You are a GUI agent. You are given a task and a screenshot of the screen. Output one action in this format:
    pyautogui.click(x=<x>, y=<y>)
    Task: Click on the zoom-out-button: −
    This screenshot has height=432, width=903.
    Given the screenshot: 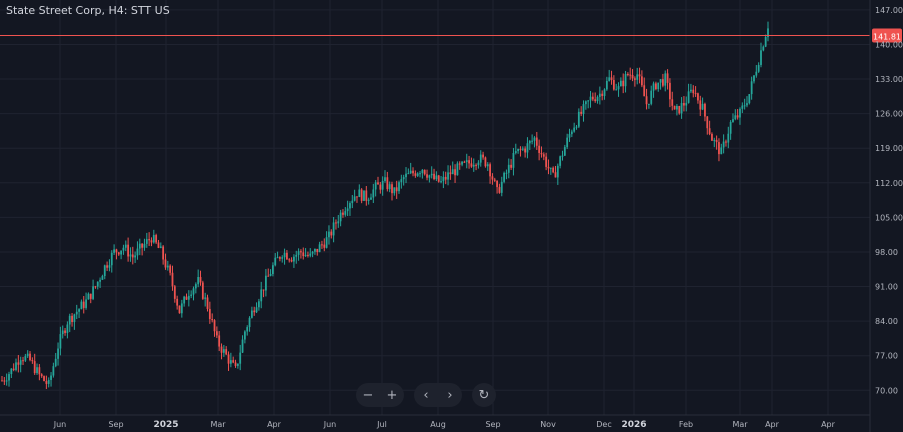 What is the action you would take?
    pyautogui.click(x=368, y=395)
    